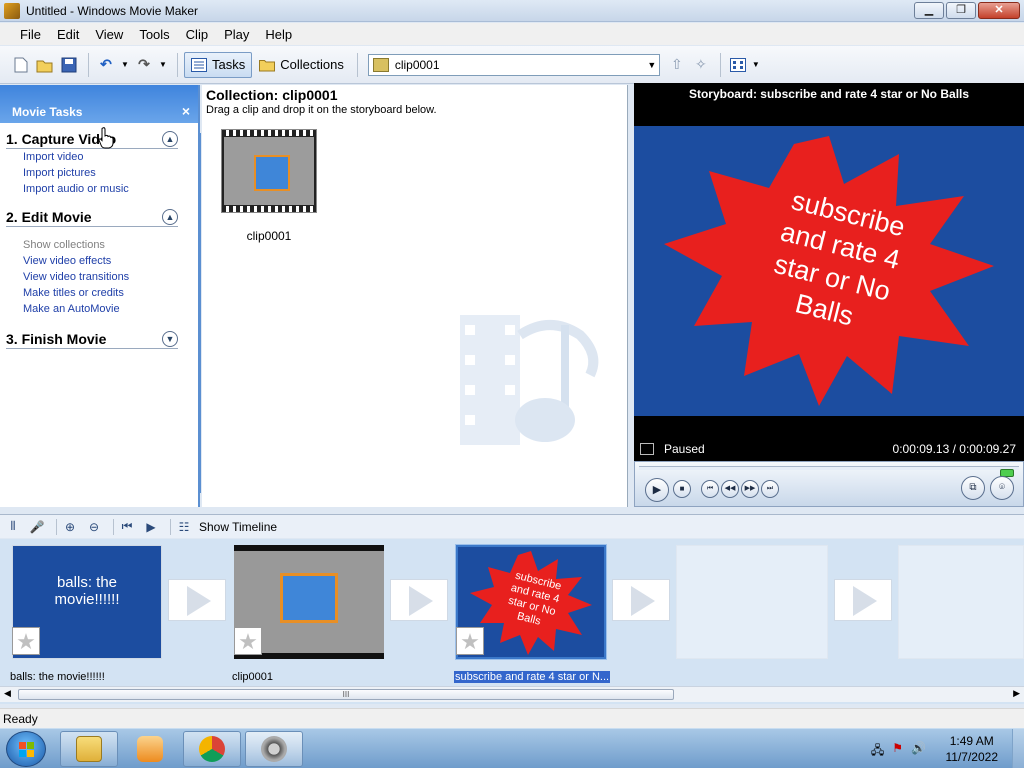 The image size is (1024, 768). I want to click on scrollbar-thumb: III, so click(346, 694).